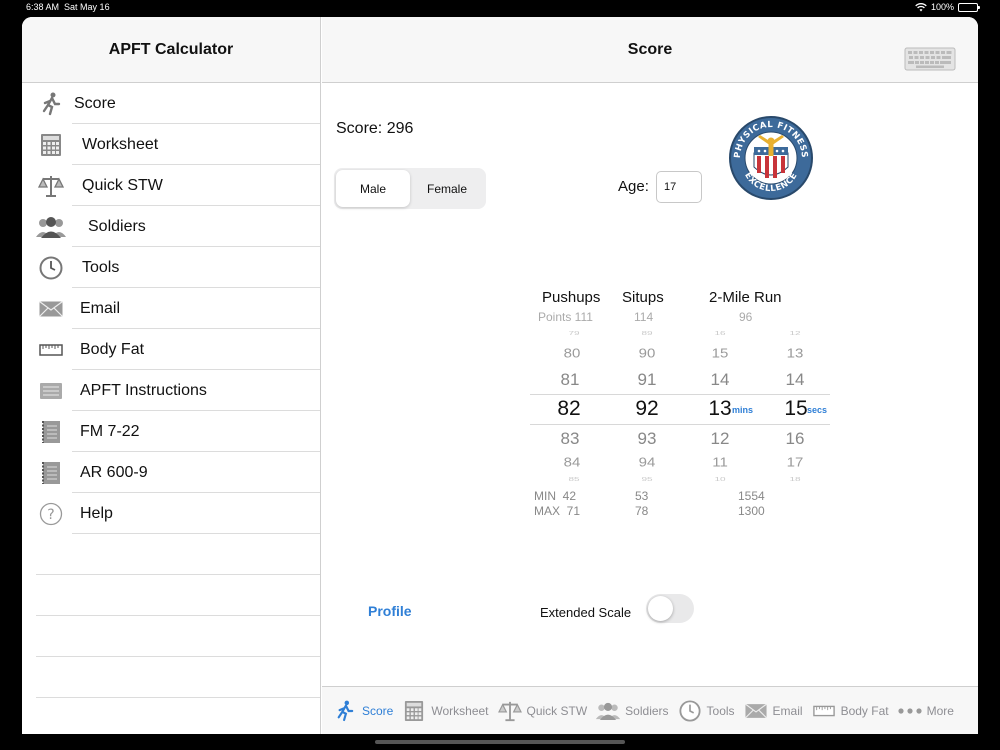  I want to click on home-indicator, so click(500, 742).